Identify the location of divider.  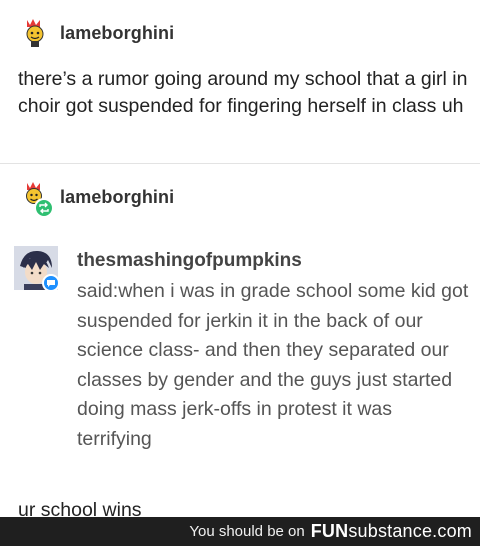
(240, 163).